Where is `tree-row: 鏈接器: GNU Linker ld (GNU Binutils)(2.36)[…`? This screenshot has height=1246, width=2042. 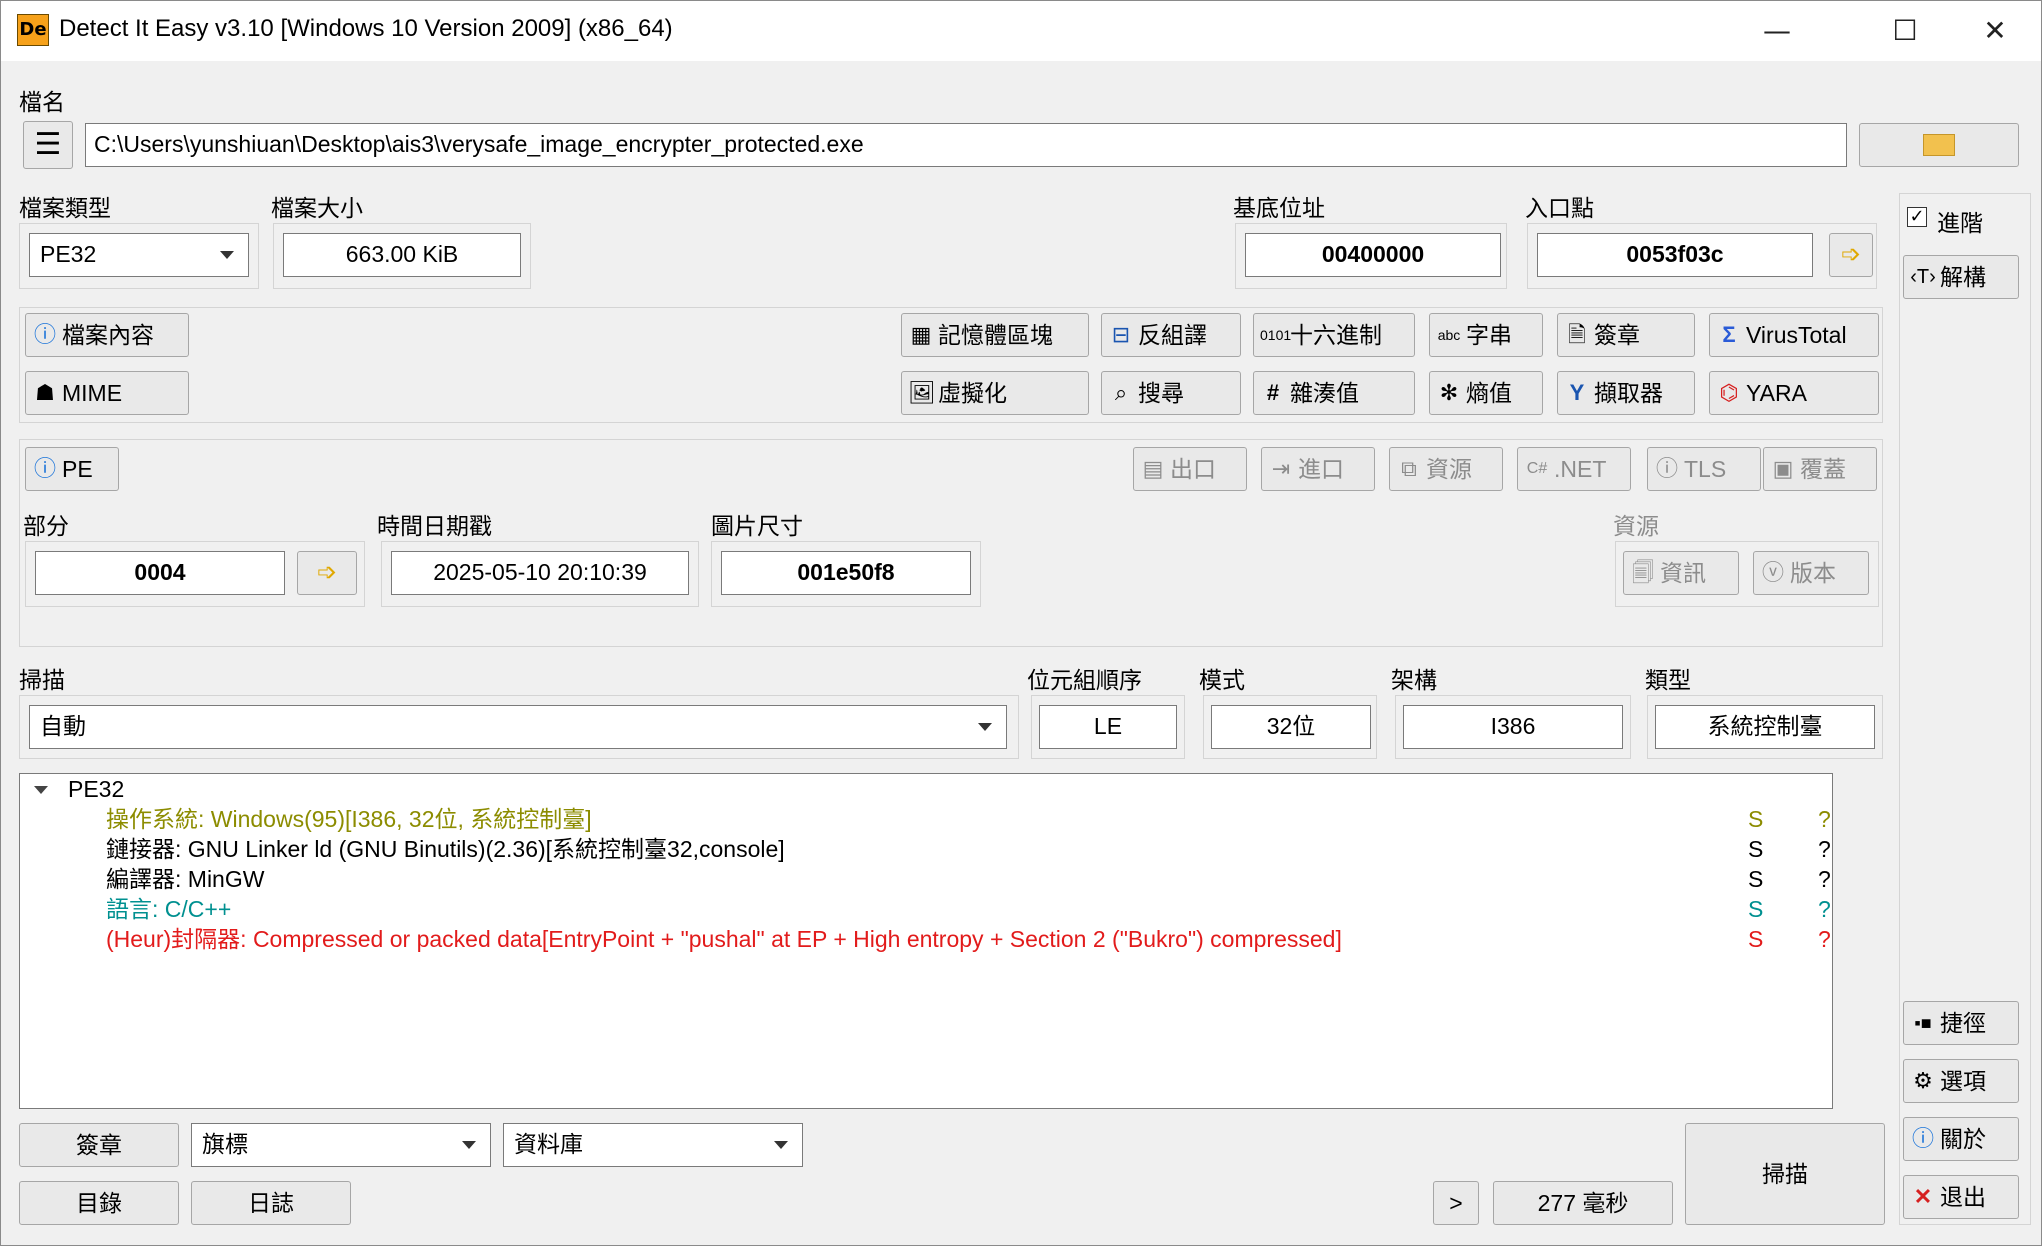
tree-row: 鏈接器: GNU Linker ld (GNU Binutils)(2.36)[… is located at coordinates (925, 849).